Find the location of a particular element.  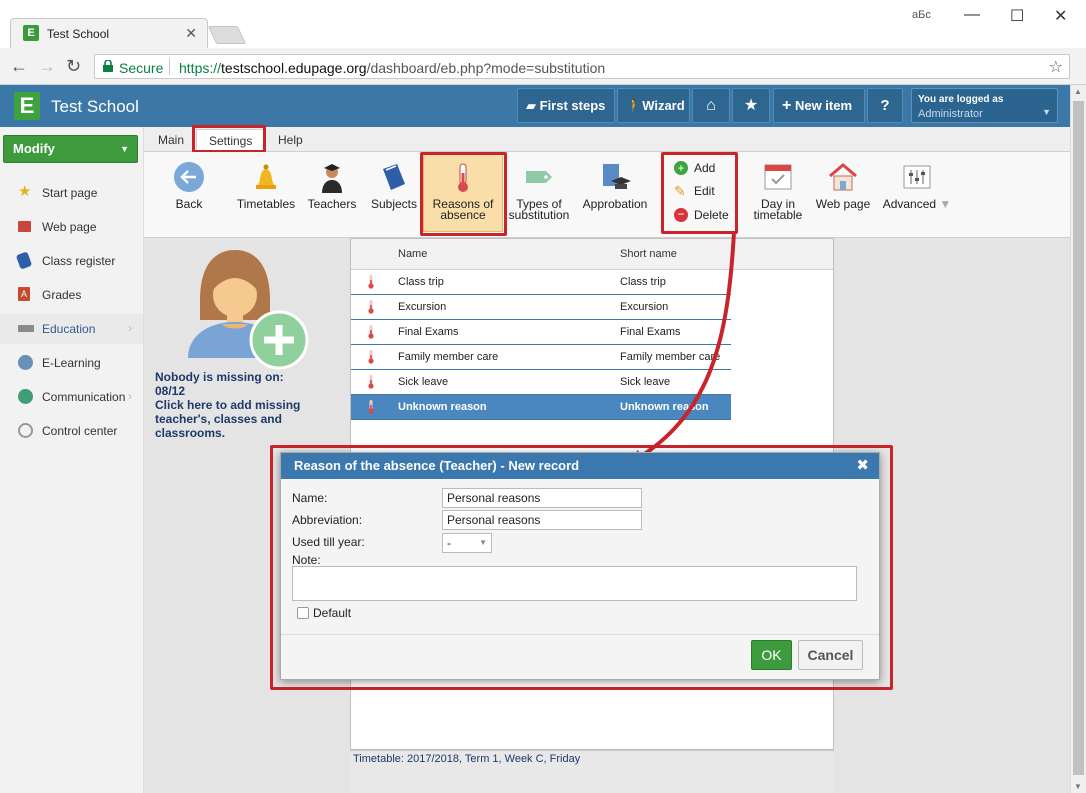

new-item-button: + New item is located at coordinates (819, 105).